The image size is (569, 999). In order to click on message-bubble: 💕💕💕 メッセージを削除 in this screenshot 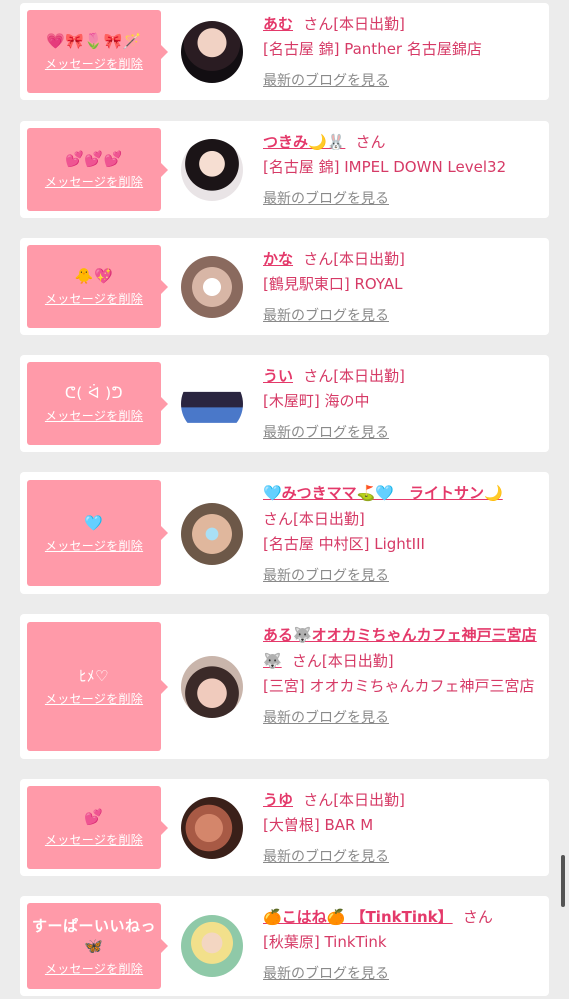, I will do `click(97, 169)`.